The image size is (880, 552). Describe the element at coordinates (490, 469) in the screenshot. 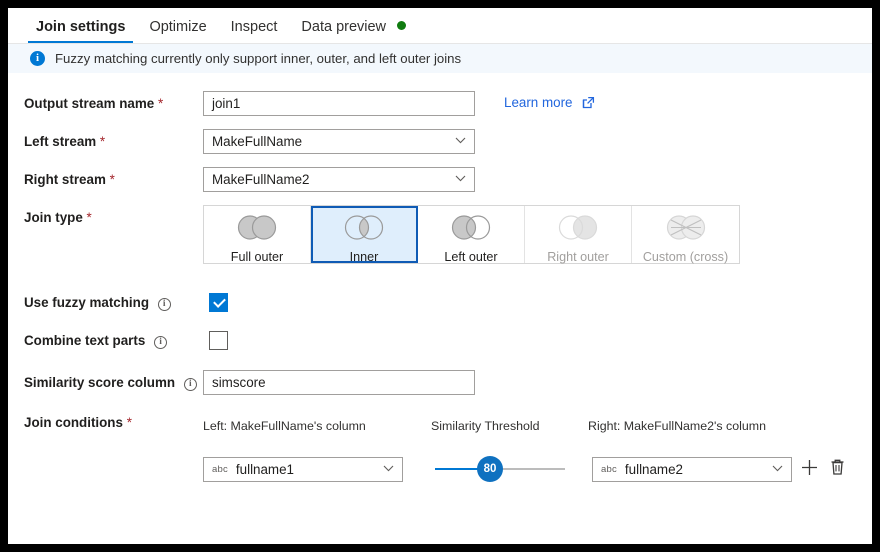

I see `slider-thumb: 80` at that location.